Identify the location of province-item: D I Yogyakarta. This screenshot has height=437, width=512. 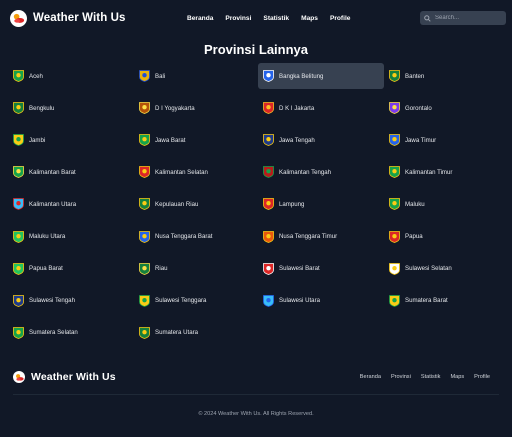
(197, 108).